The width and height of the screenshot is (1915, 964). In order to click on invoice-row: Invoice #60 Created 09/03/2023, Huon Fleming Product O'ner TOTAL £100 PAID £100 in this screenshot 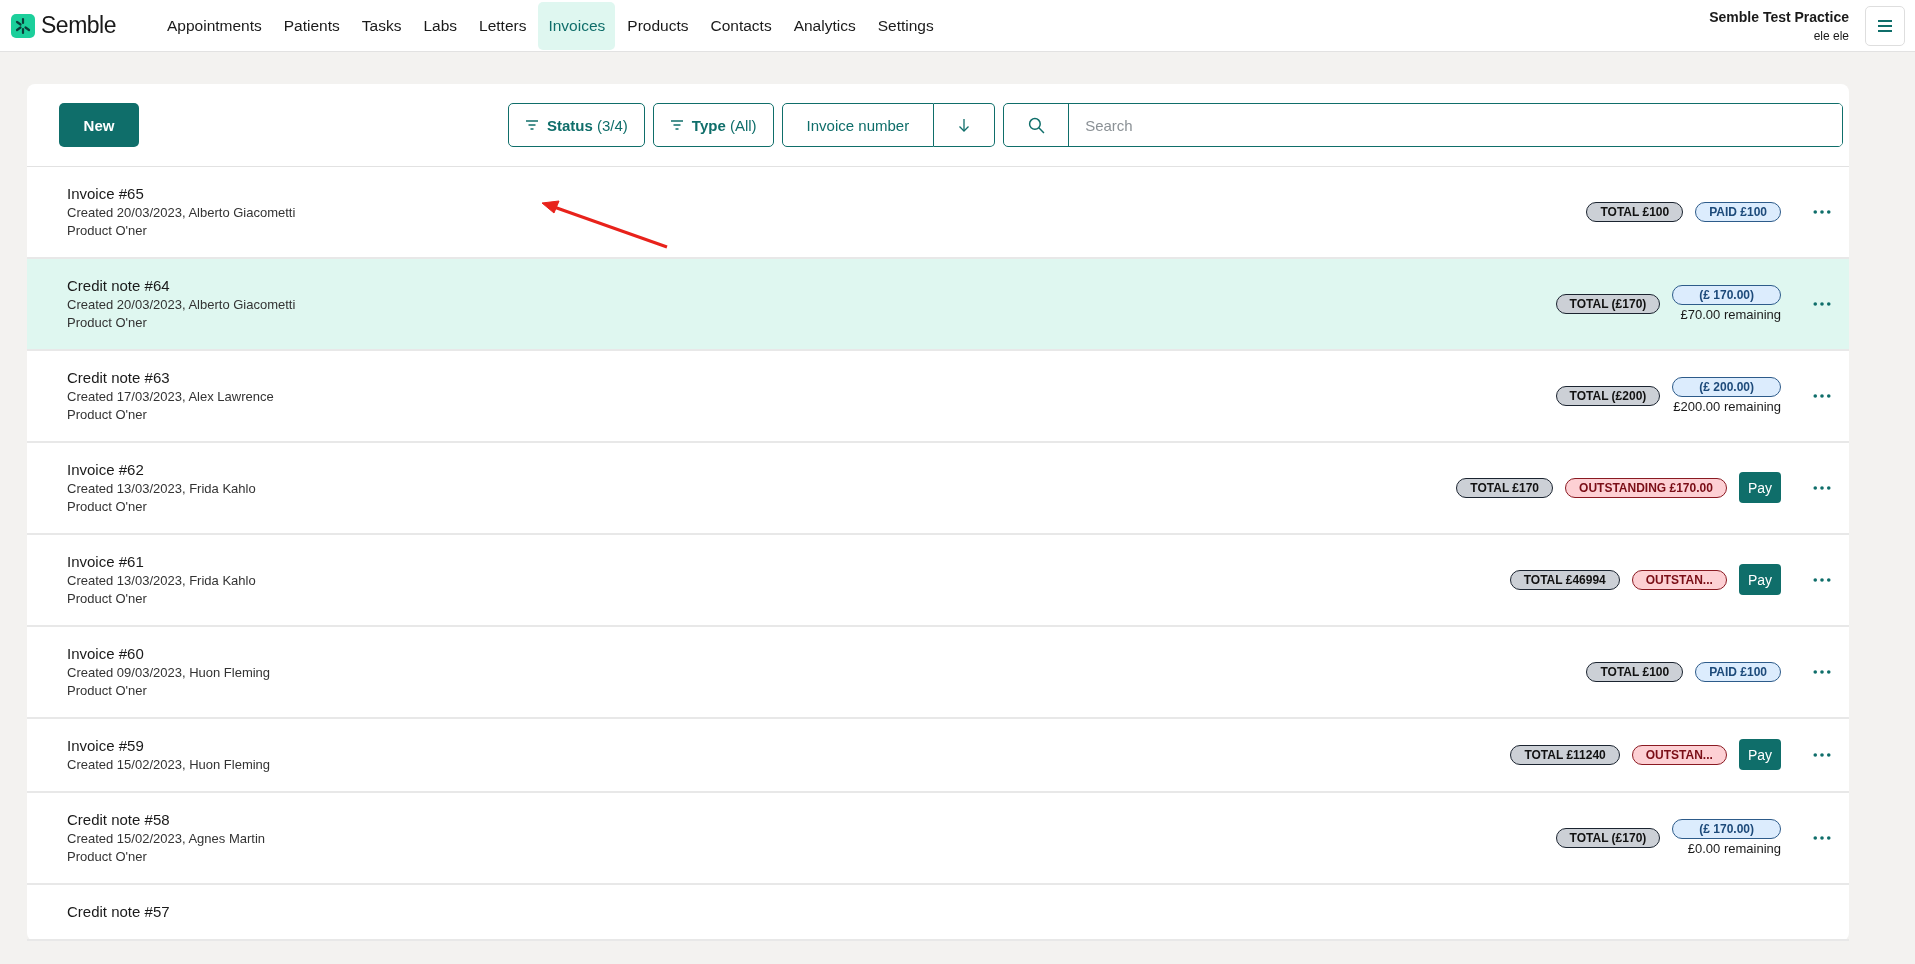, I will do `click(938, 673)`.